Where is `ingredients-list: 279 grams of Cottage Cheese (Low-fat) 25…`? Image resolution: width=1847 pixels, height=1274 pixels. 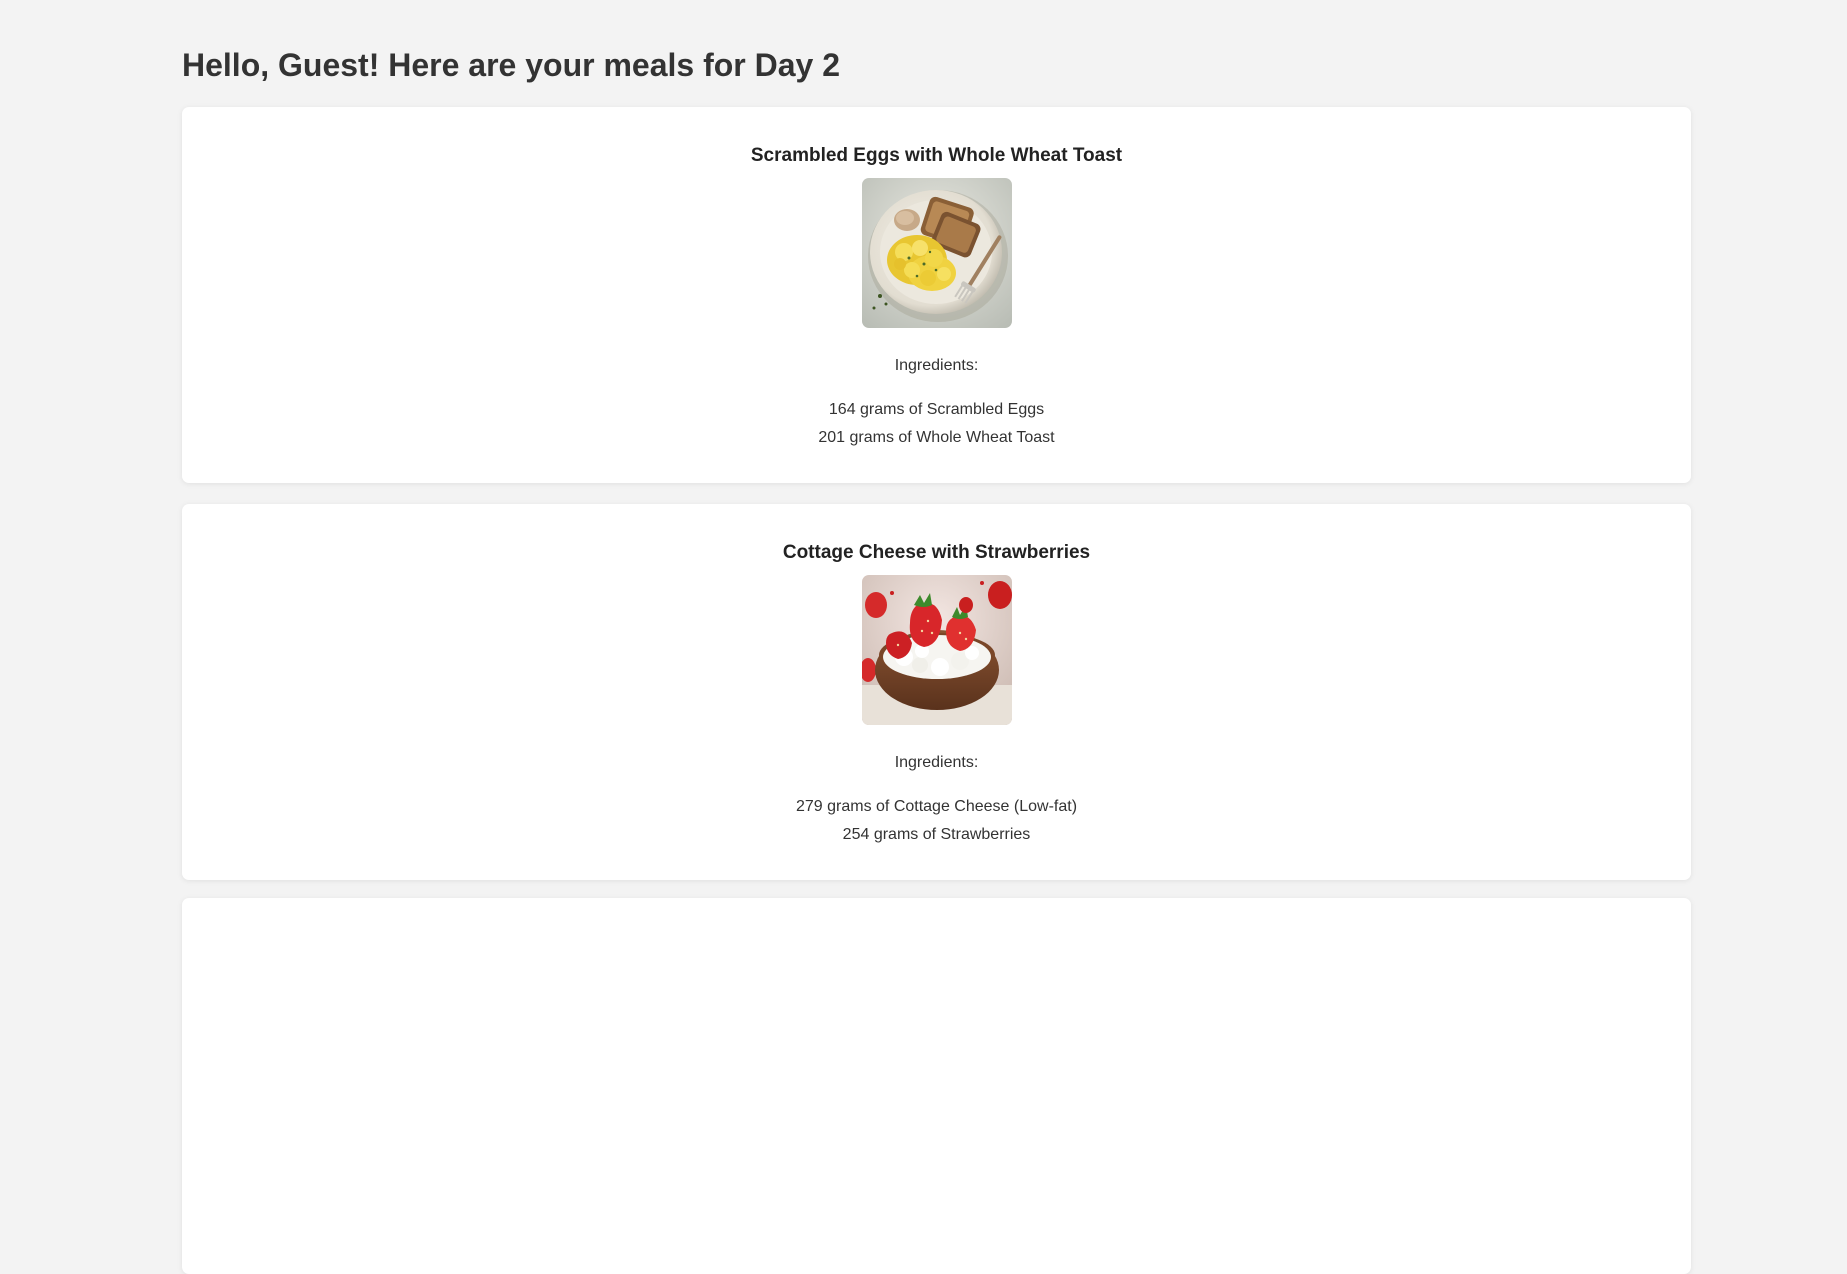 ingredients-list: 279 grams of Cottage Cheese (Low-fat) 25… is located at coordinates (936, 821).